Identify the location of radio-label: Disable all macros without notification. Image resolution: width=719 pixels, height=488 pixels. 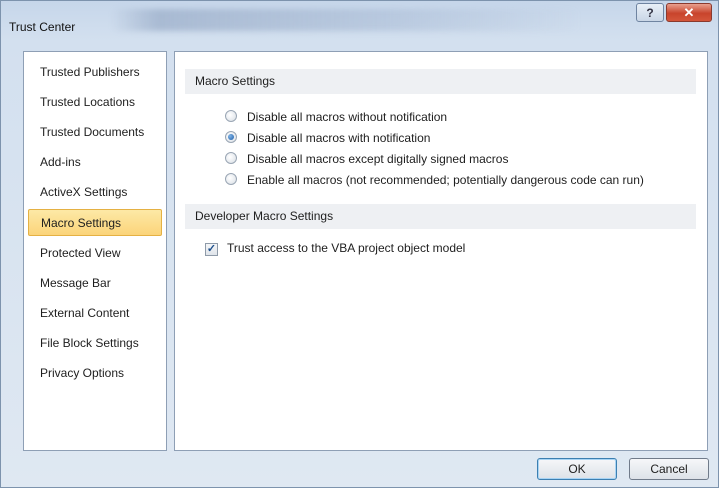
(347, 117).